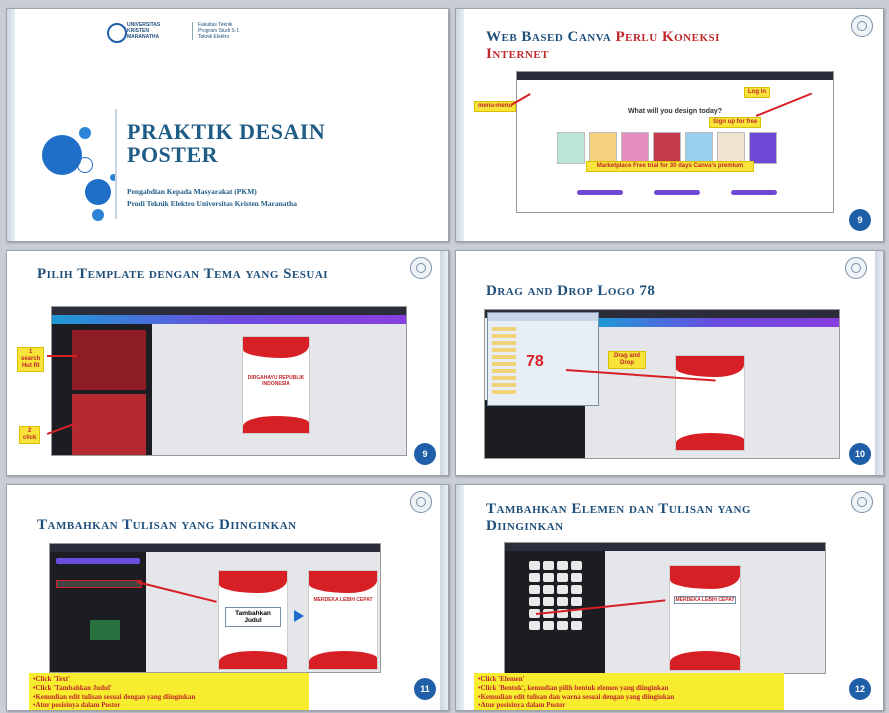  What do you see at coordinates (535, 429) in the screenshot?
I see `elements-panel` at bounding box center [535, 429].